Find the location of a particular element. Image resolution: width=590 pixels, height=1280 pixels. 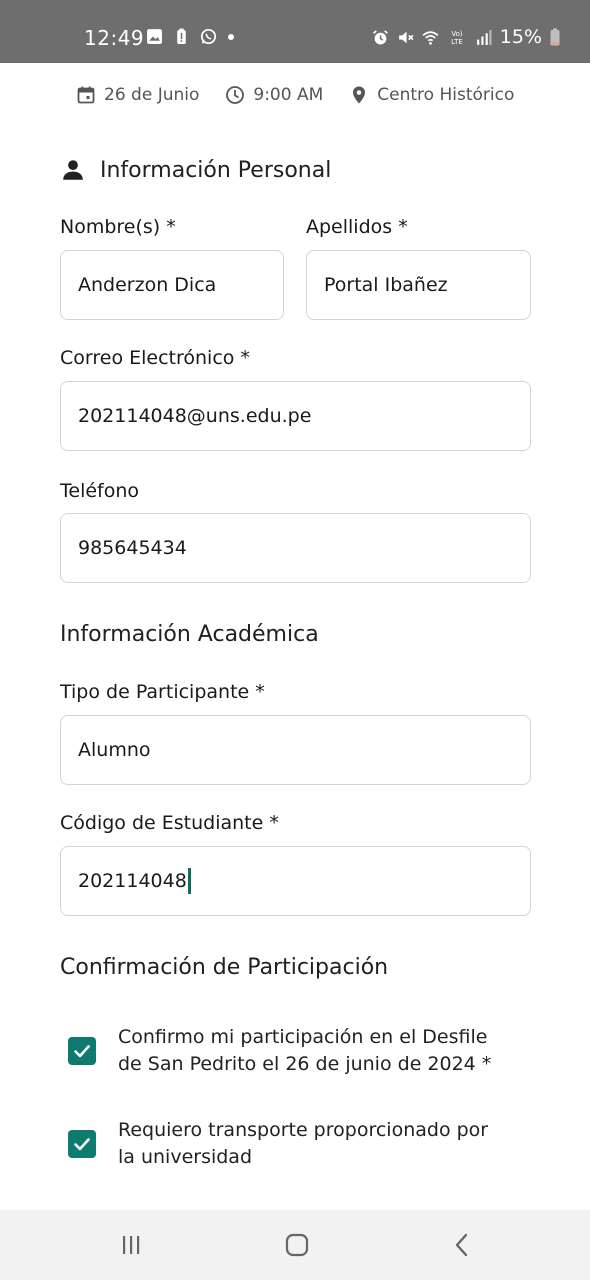

image-icon is located at coordinates (154, 36).